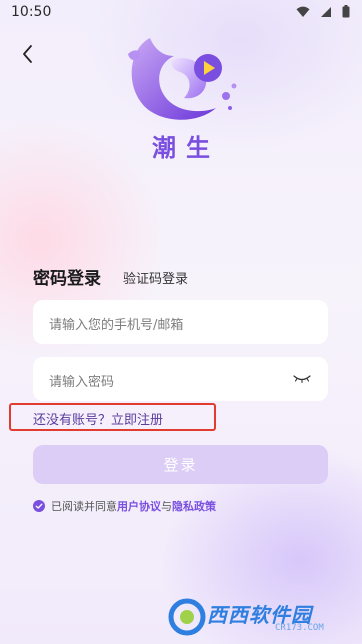  What do you see at coordinates (346, 11) in the screenshot?
I see `battery-icon` at bounding box center [346, 11].